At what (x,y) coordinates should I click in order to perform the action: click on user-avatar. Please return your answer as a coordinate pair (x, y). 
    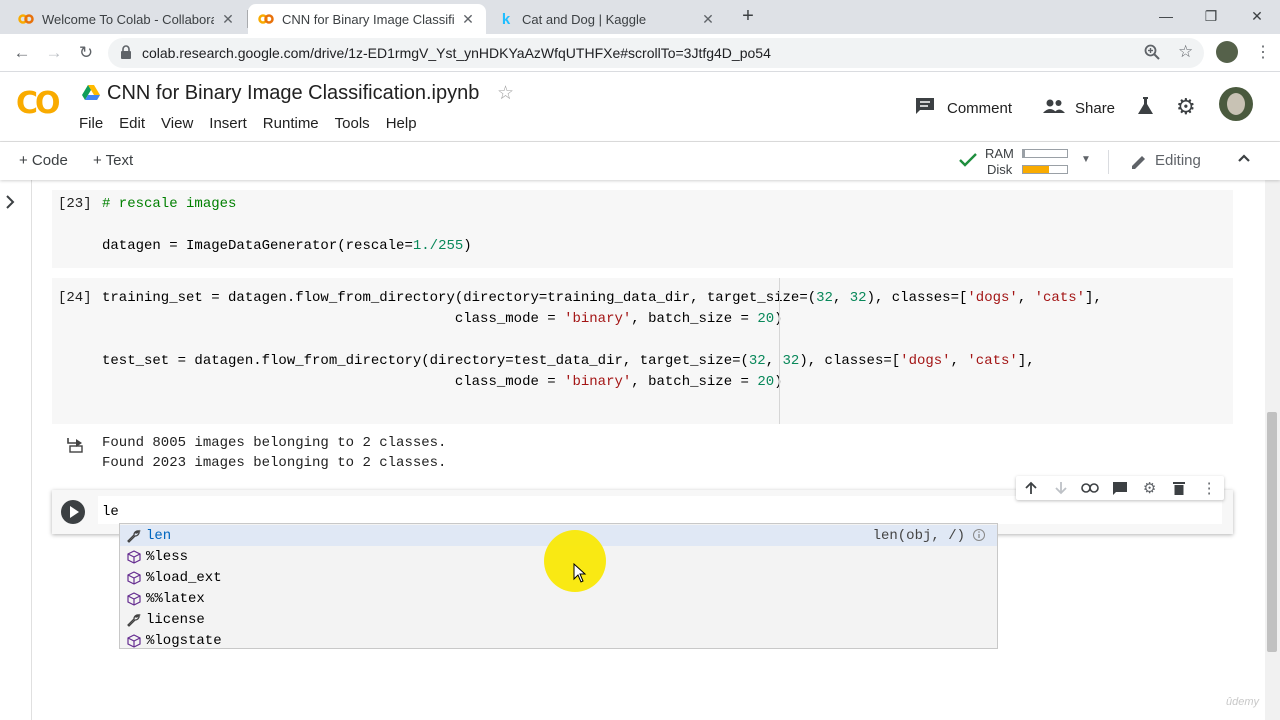
    Looking at the image, I should click on (1236, 104).